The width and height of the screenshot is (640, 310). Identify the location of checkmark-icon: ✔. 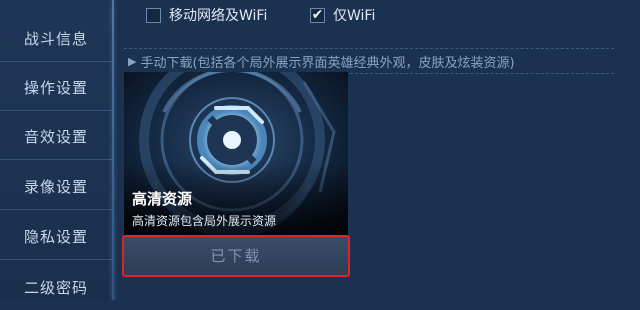
(317, 15).